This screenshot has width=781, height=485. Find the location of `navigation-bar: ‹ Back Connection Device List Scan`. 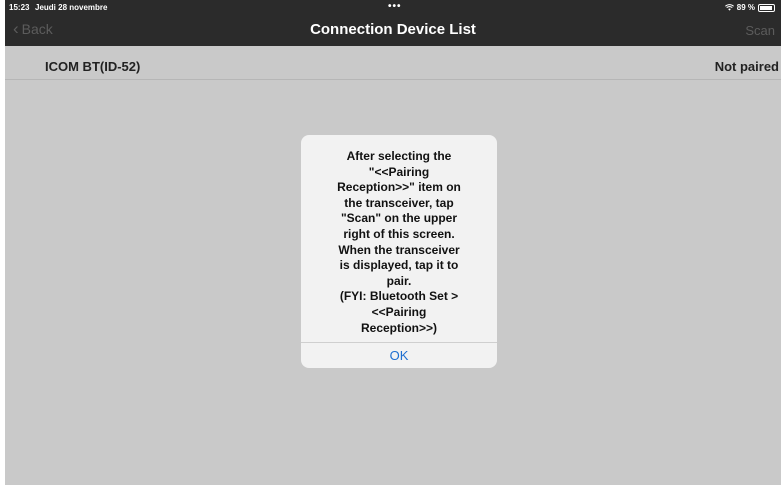

navigation-bar: ‹ Back Connection Device List Scan is located at coordinates (393, 30).